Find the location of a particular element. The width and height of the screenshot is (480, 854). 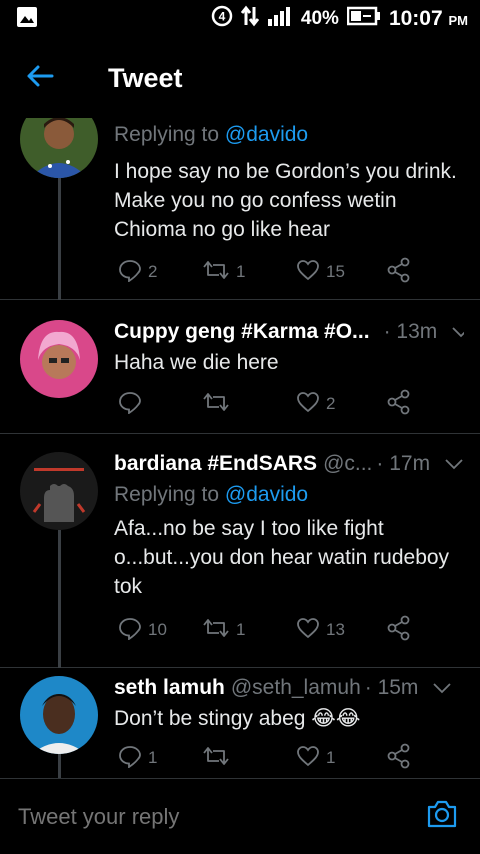

data-saver-icon: 4 is located at coordinates (222, 19).